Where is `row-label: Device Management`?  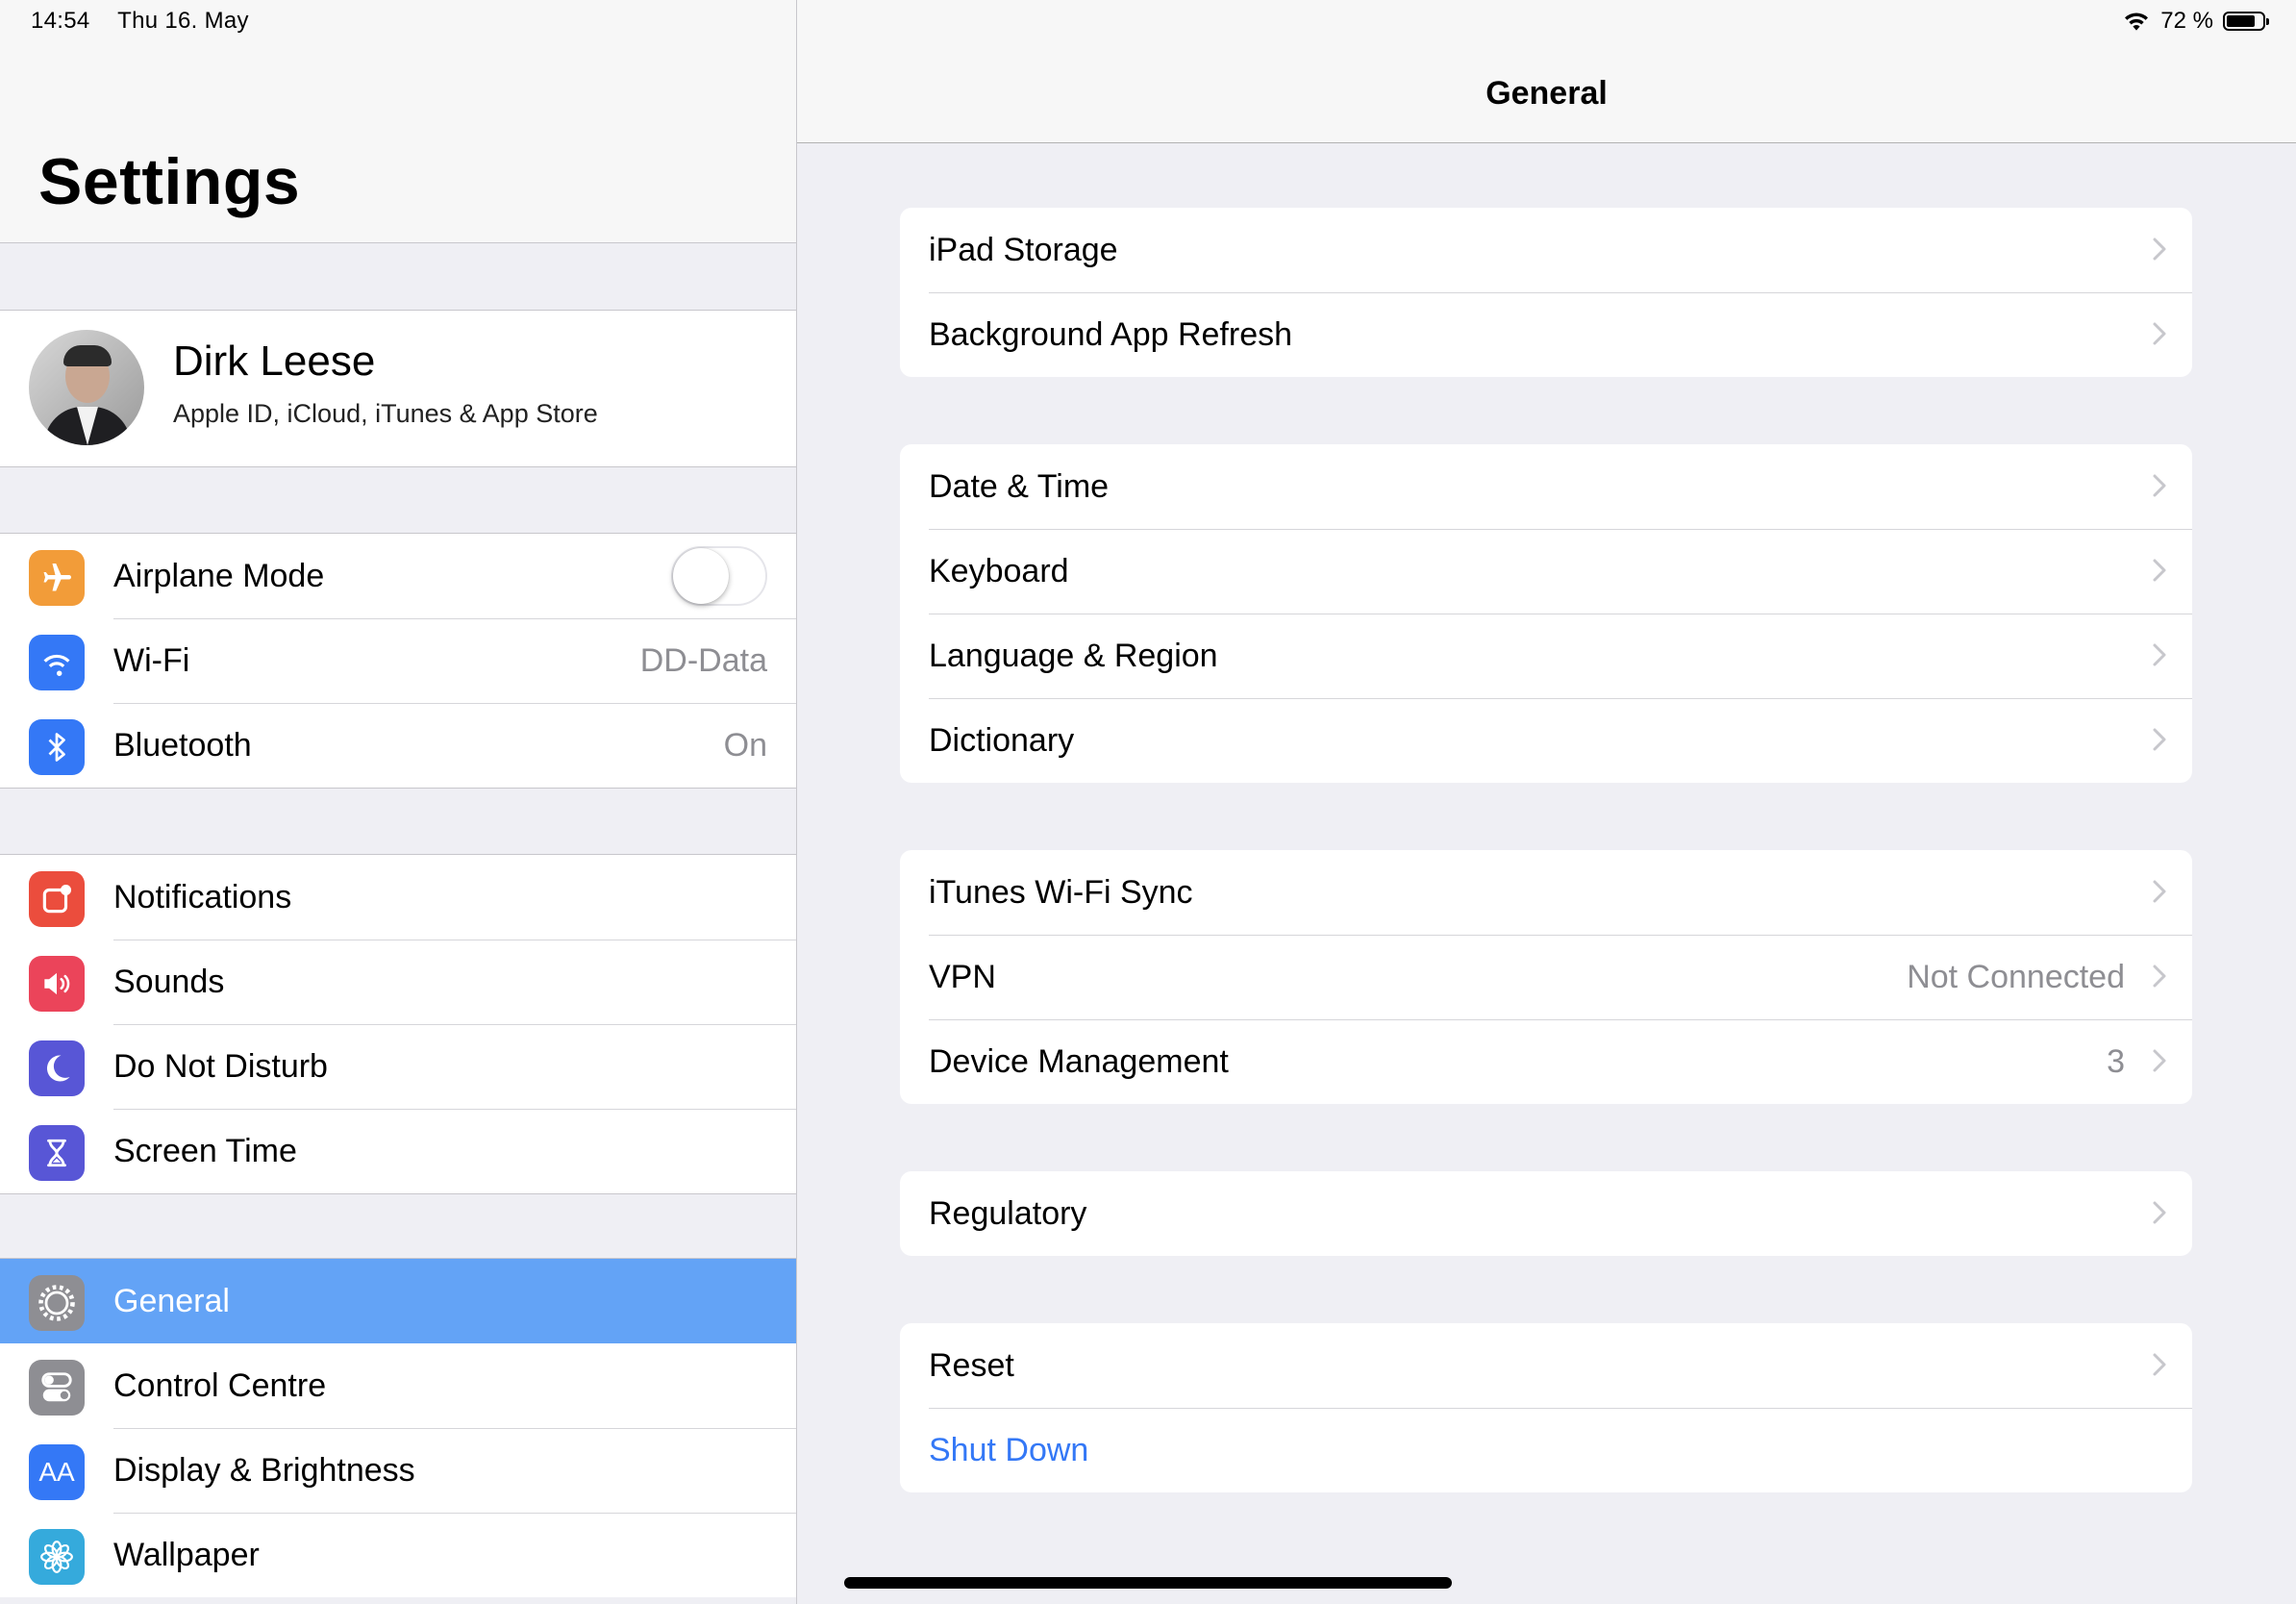 row-label: Device Management is located at coordinates (1079, 1061).